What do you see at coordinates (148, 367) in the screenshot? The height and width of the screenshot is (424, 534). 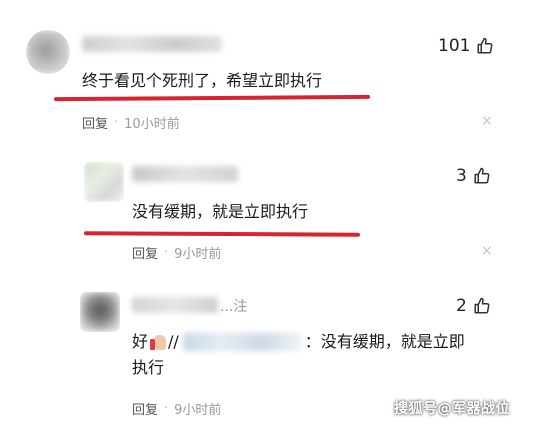 I see `comment-text-line2: 执行` at bounding box center [148, 367].